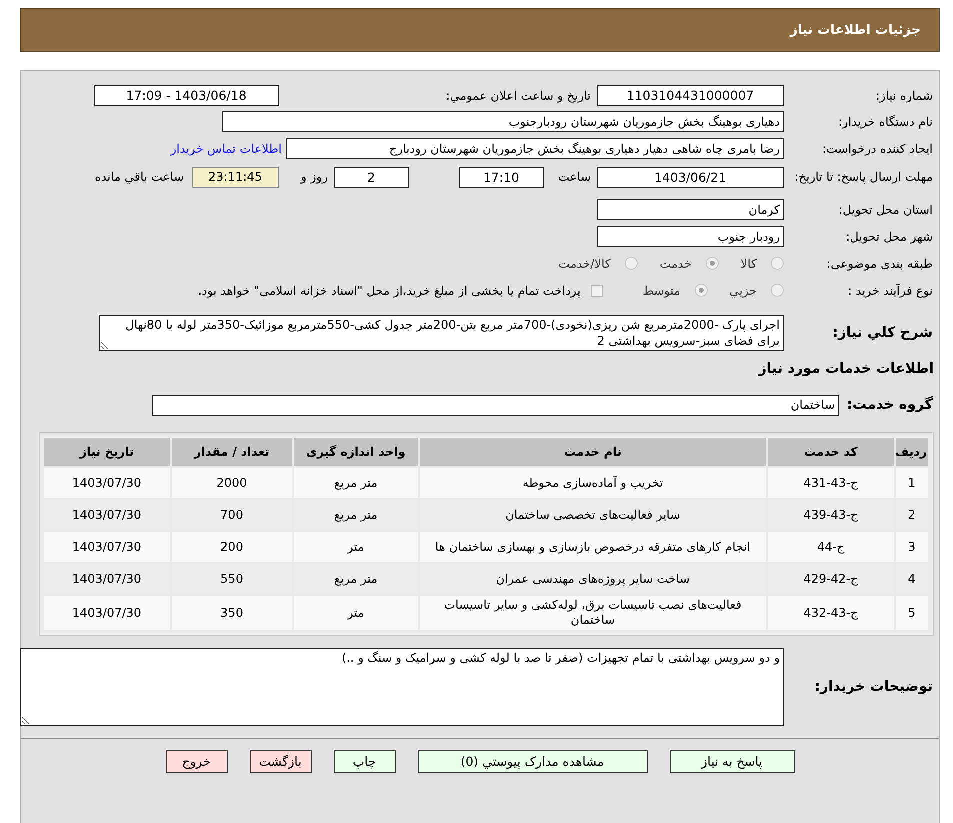 The height and width of the screenshot is (823, 953). Describe the element at coordinates (226, 149) in the screenshot. I see `buyer-contact-link: اطلاعات تماس خریدار` at that location.